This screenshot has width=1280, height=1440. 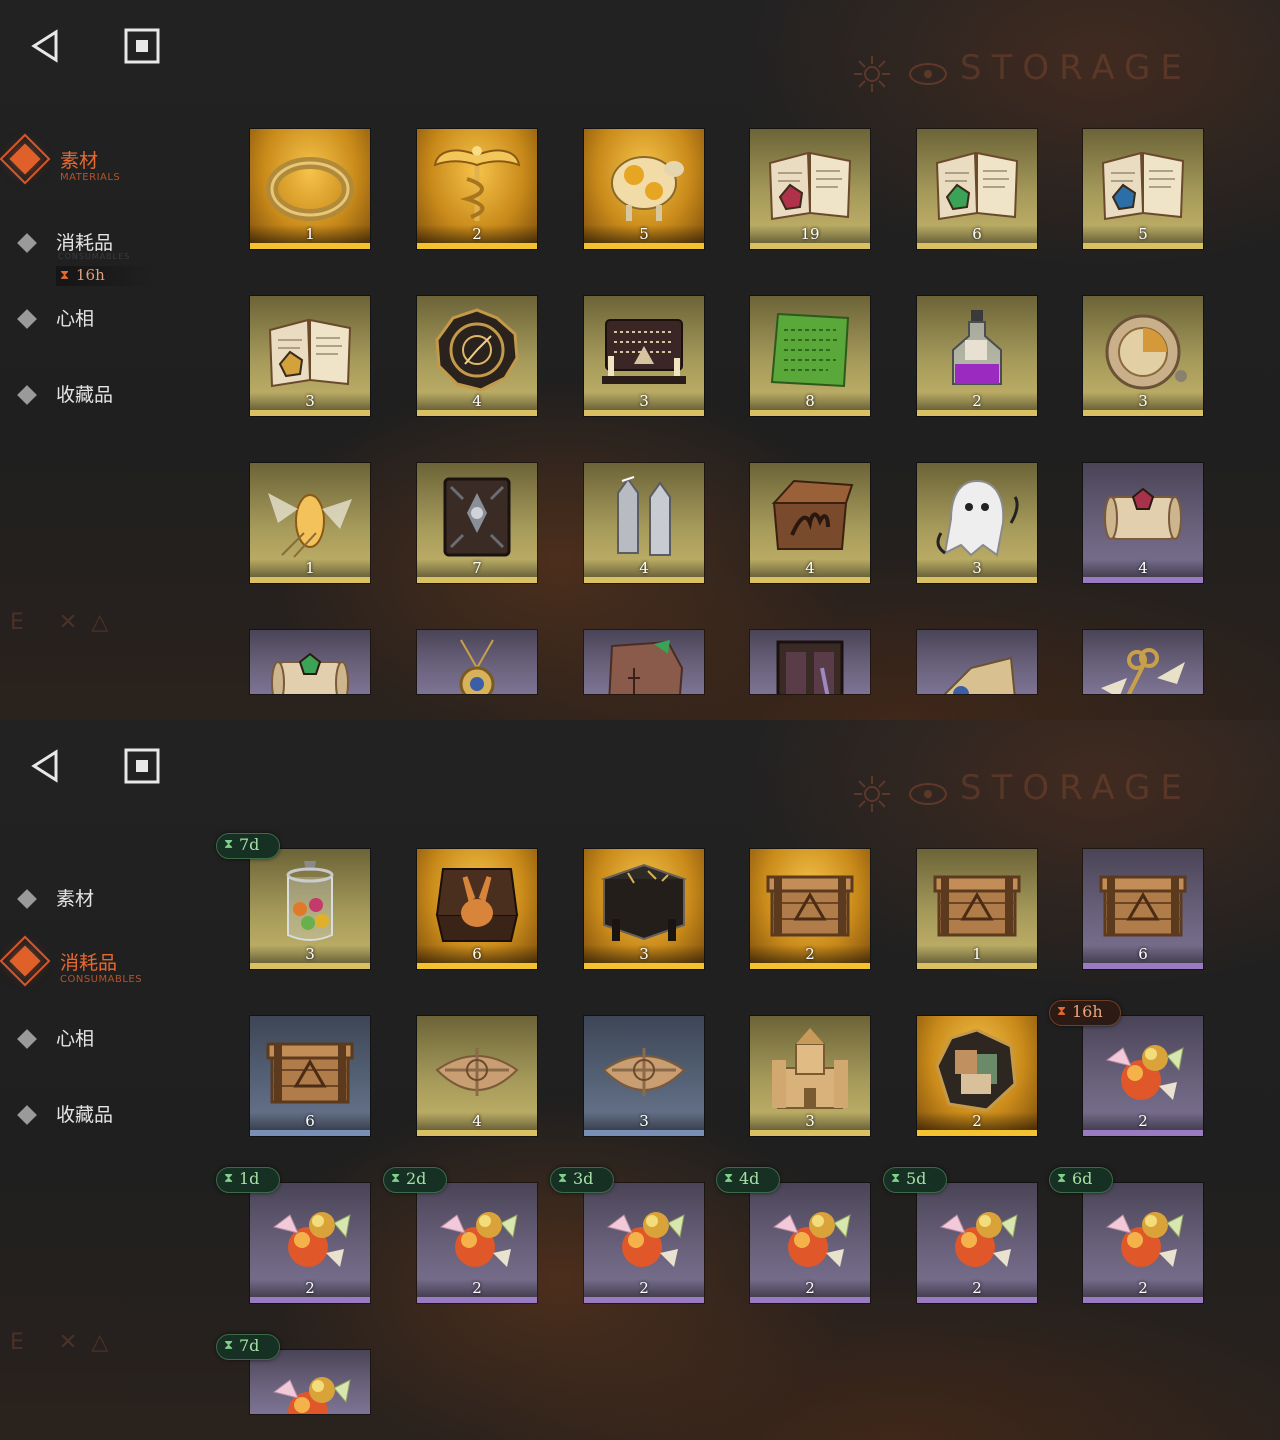 What do you see at coordinates (644, 401) in the screenshot?
I see `item-count: 3` at bounding box center [644, 401].